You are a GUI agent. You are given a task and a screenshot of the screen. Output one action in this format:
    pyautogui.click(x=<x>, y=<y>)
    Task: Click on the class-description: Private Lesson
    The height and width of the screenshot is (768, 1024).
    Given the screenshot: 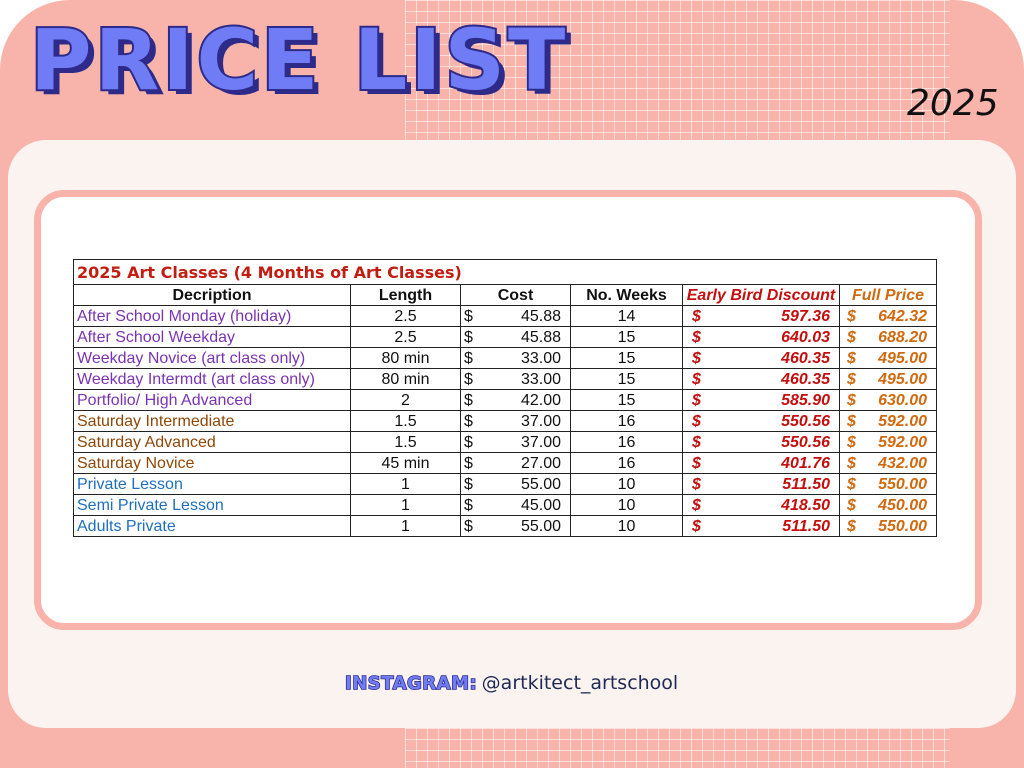 What is the action you would take?
    pyautogui.click(x=212, y=484)
    